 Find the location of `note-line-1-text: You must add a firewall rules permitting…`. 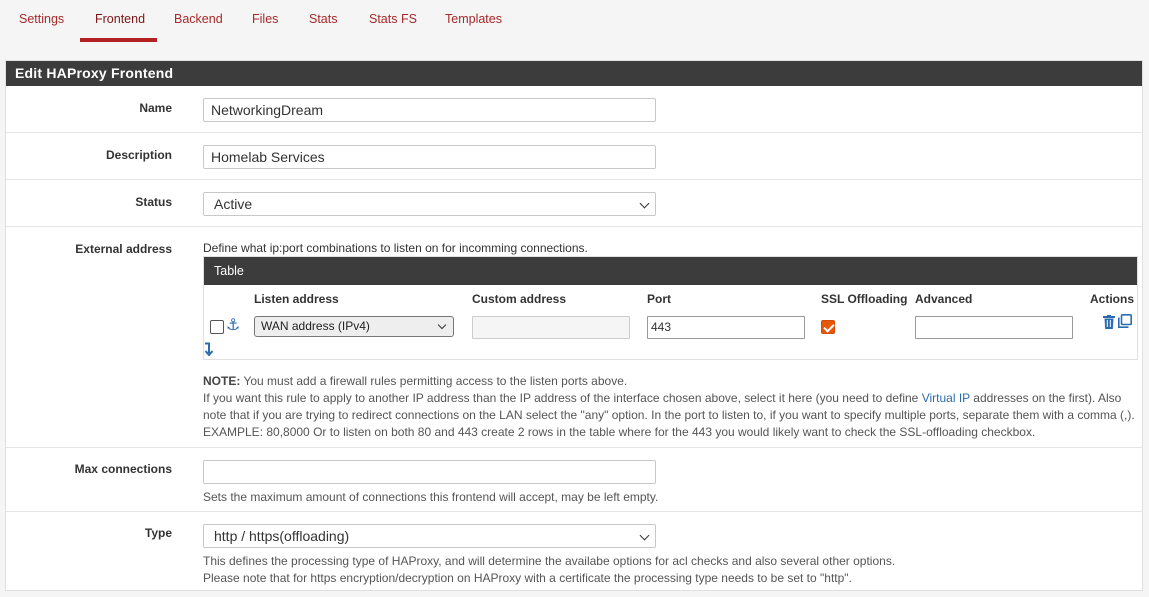

note-line-1-text: You must add a firewall rules permitting… is located at coordinates (434, 381).